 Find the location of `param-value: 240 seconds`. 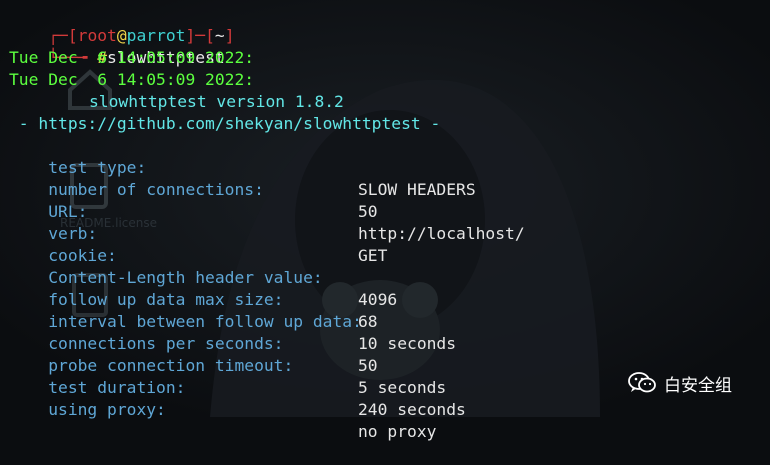

param-value: 240 seconds is located at coordinates (412, 409).